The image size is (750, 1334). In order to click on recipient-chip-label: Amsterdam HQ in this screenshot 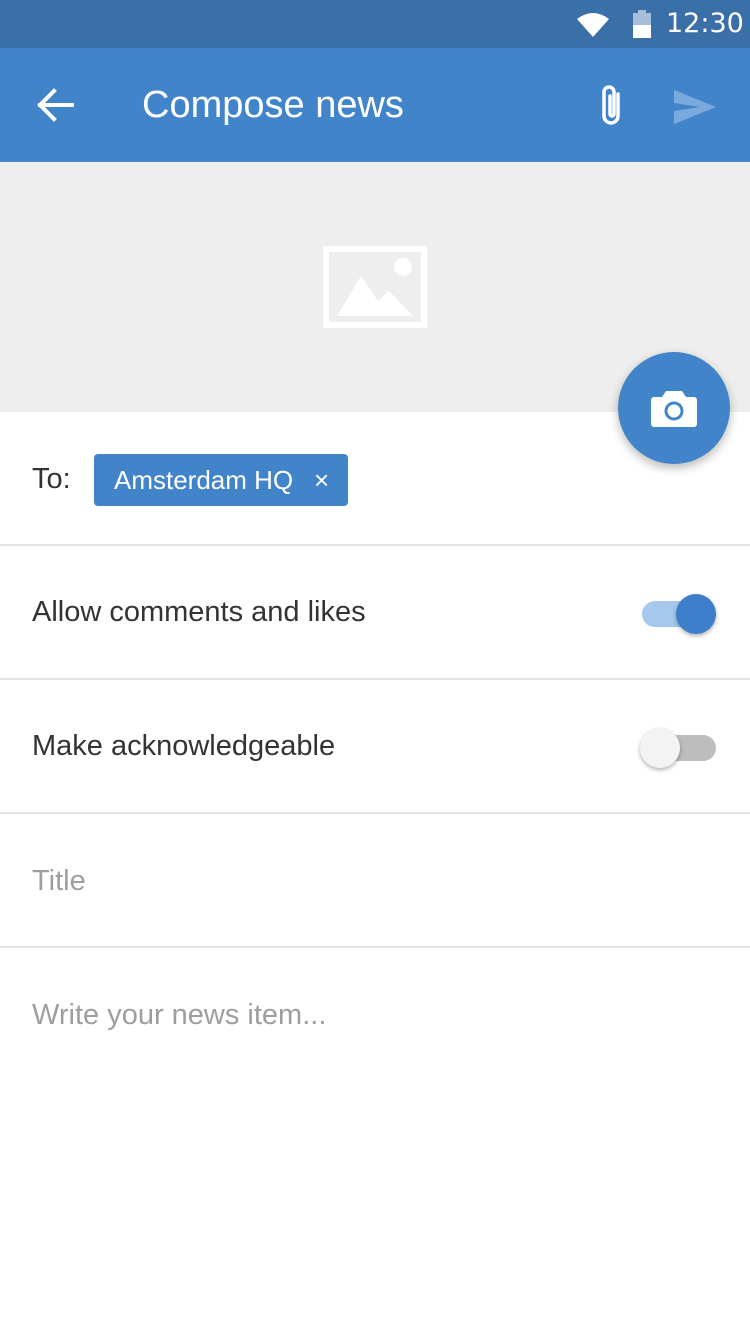, I will do `click(204, 480)`.